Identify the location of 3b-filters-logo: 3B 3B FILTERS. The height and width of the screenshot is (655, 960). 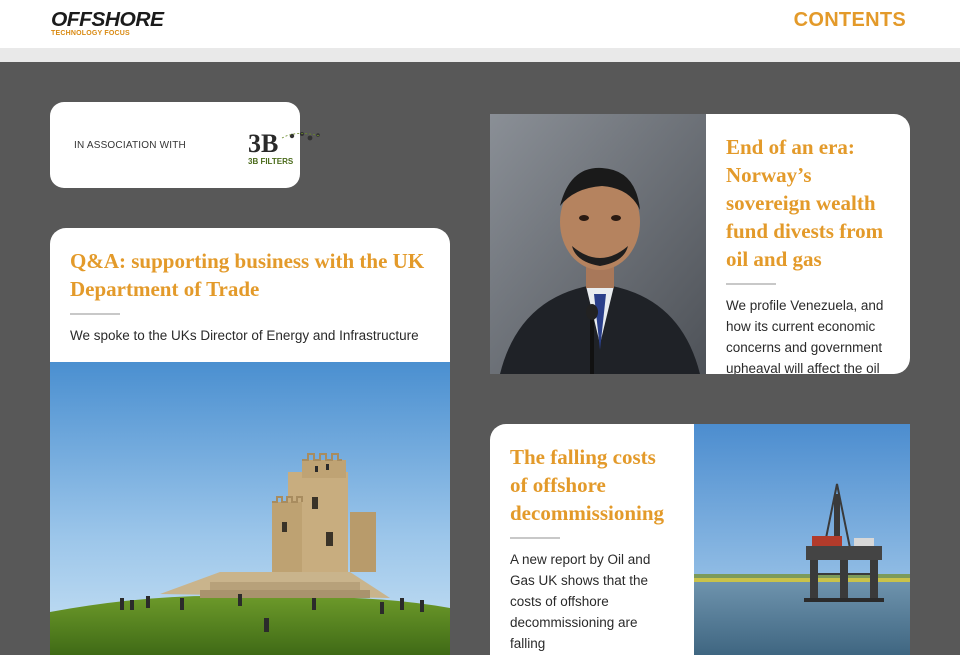
(286, 148).